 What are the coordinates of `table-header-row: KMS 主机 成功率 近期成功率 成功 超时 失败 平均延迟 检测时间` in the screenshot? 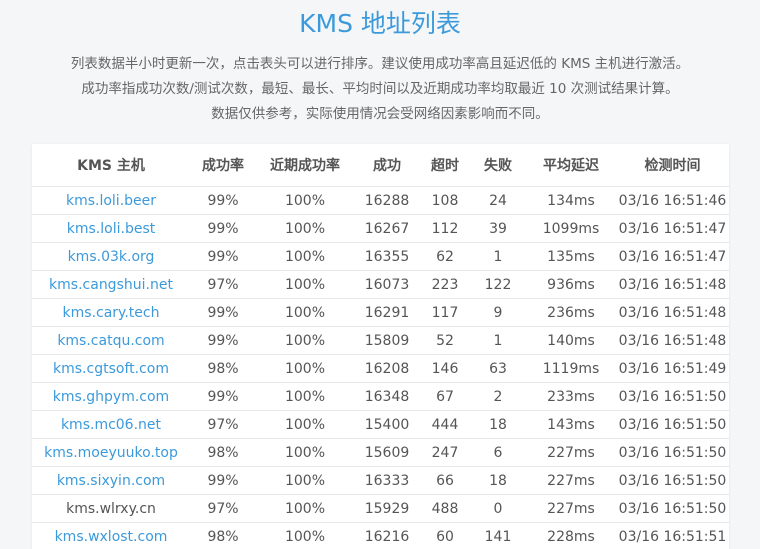 It's located at (380, 165).